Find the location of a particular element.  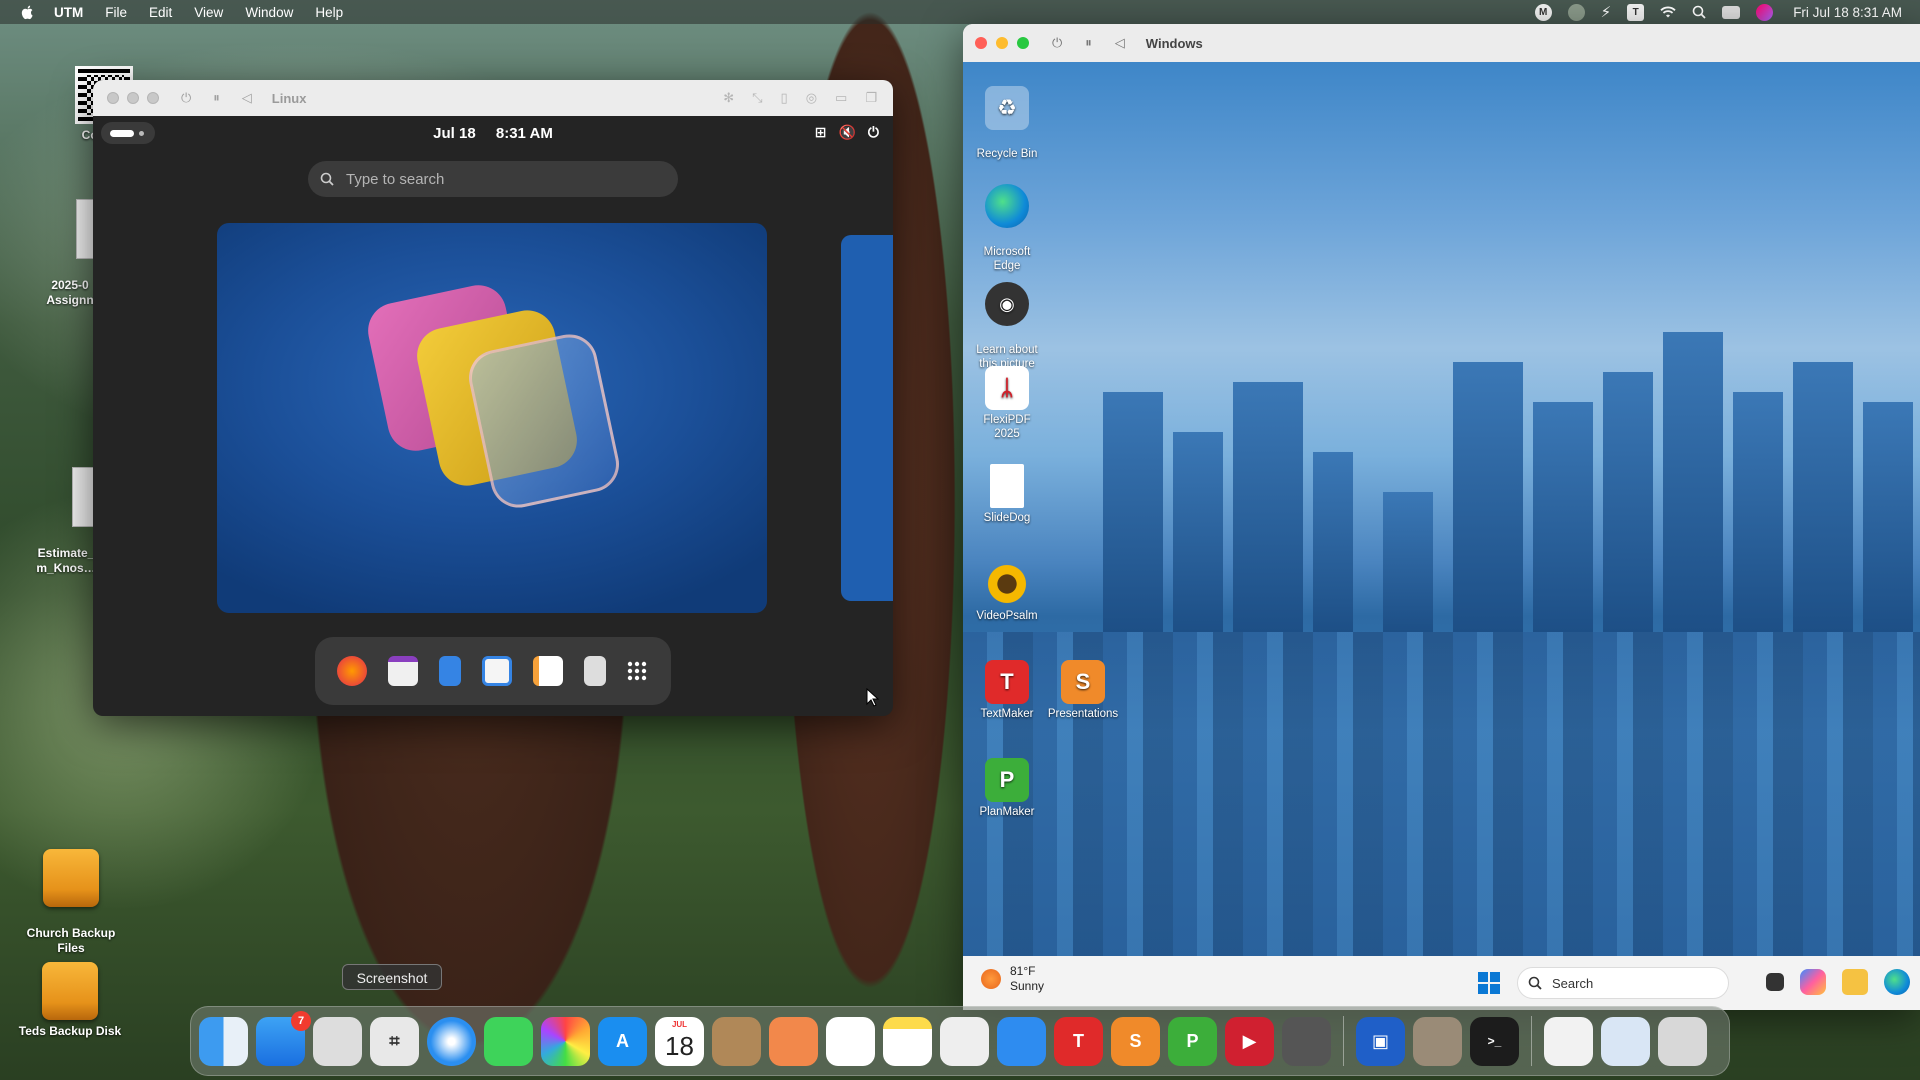

pdf-app-icon: ▶ is located at coordinates (1249, 1041).